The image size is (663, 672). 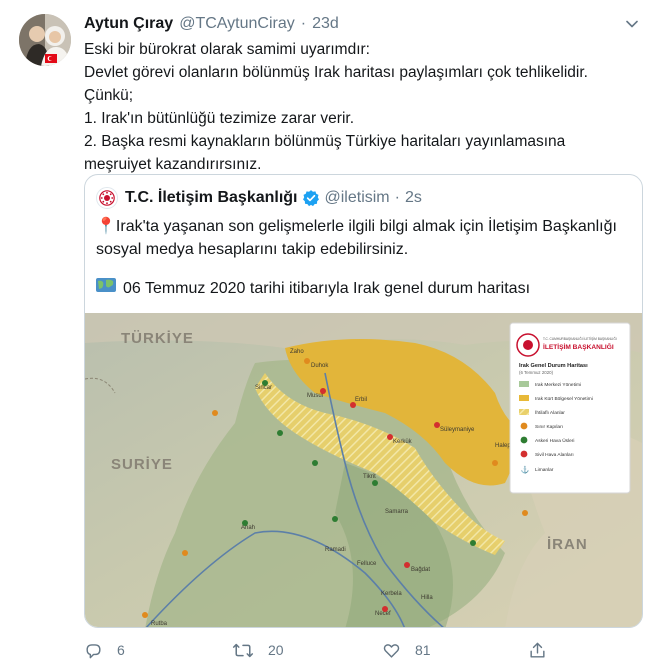 I want to click on quoted-avatar, so click(x=107, y=198).